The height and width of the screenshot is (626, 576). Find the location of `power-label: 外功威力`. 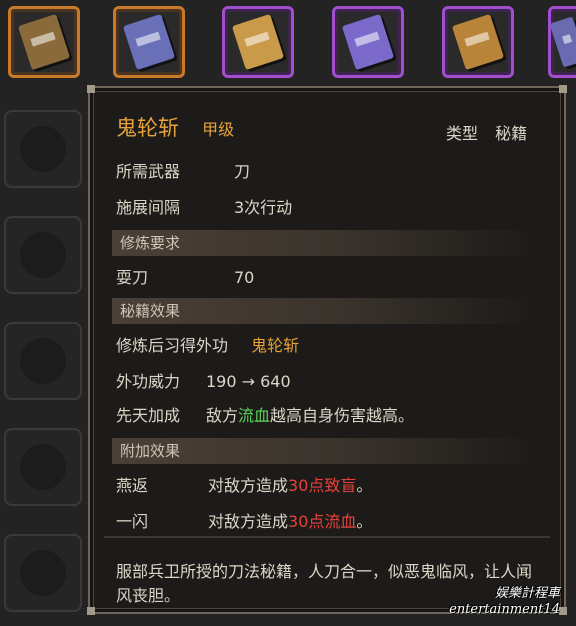

power-label: 外功威力 is located at coordinates (148, 381).